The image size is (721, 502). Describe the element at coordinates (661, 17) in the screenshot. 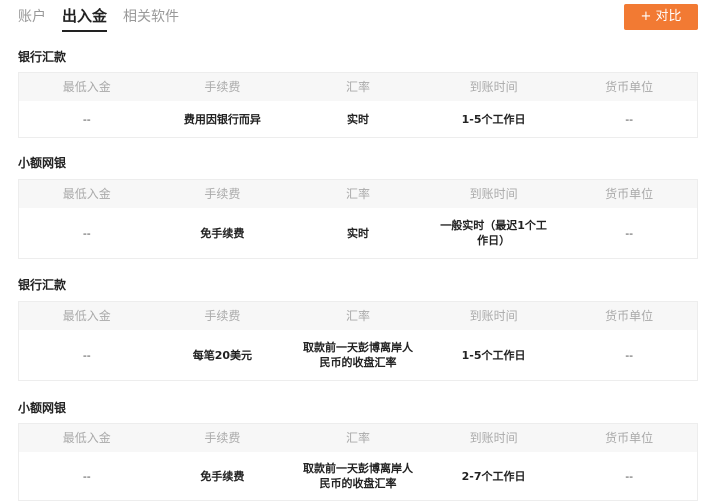

I see `compare-button: + 对比` at that location.